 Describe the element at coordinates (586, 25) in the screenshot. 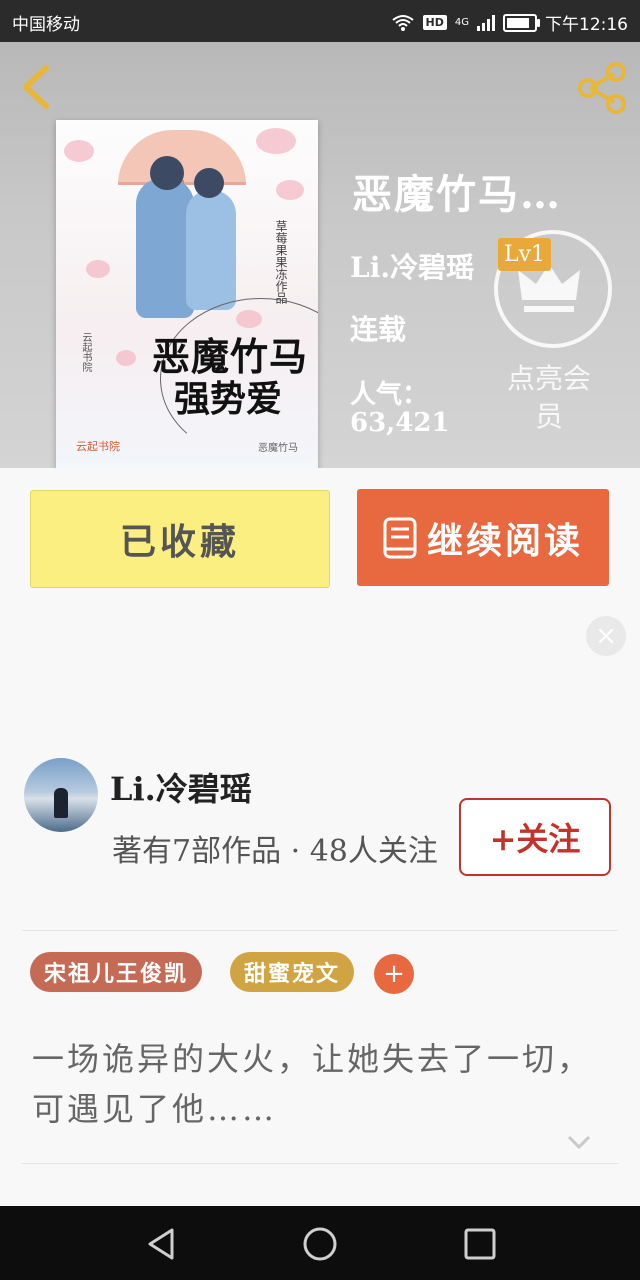

I see `clock: 下午12:16` at that location.